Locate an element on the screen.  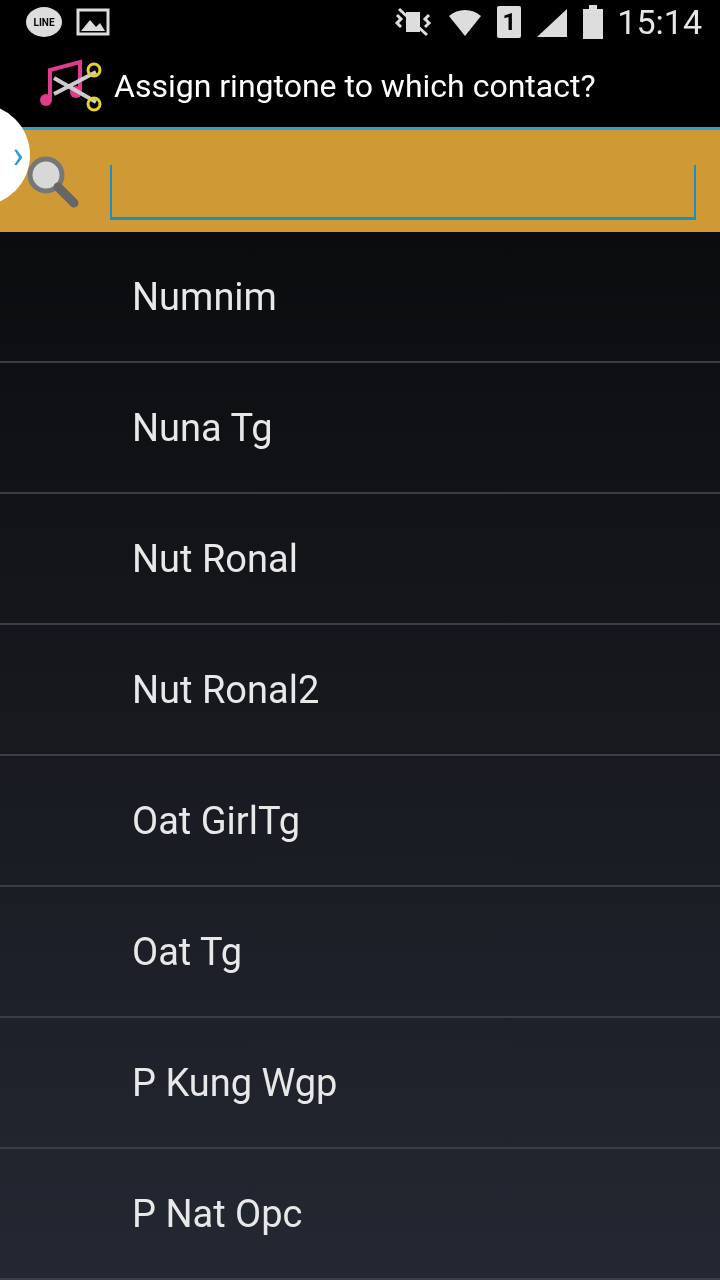
contact-row: Nuna Tg is located at coordinates (360, 428).